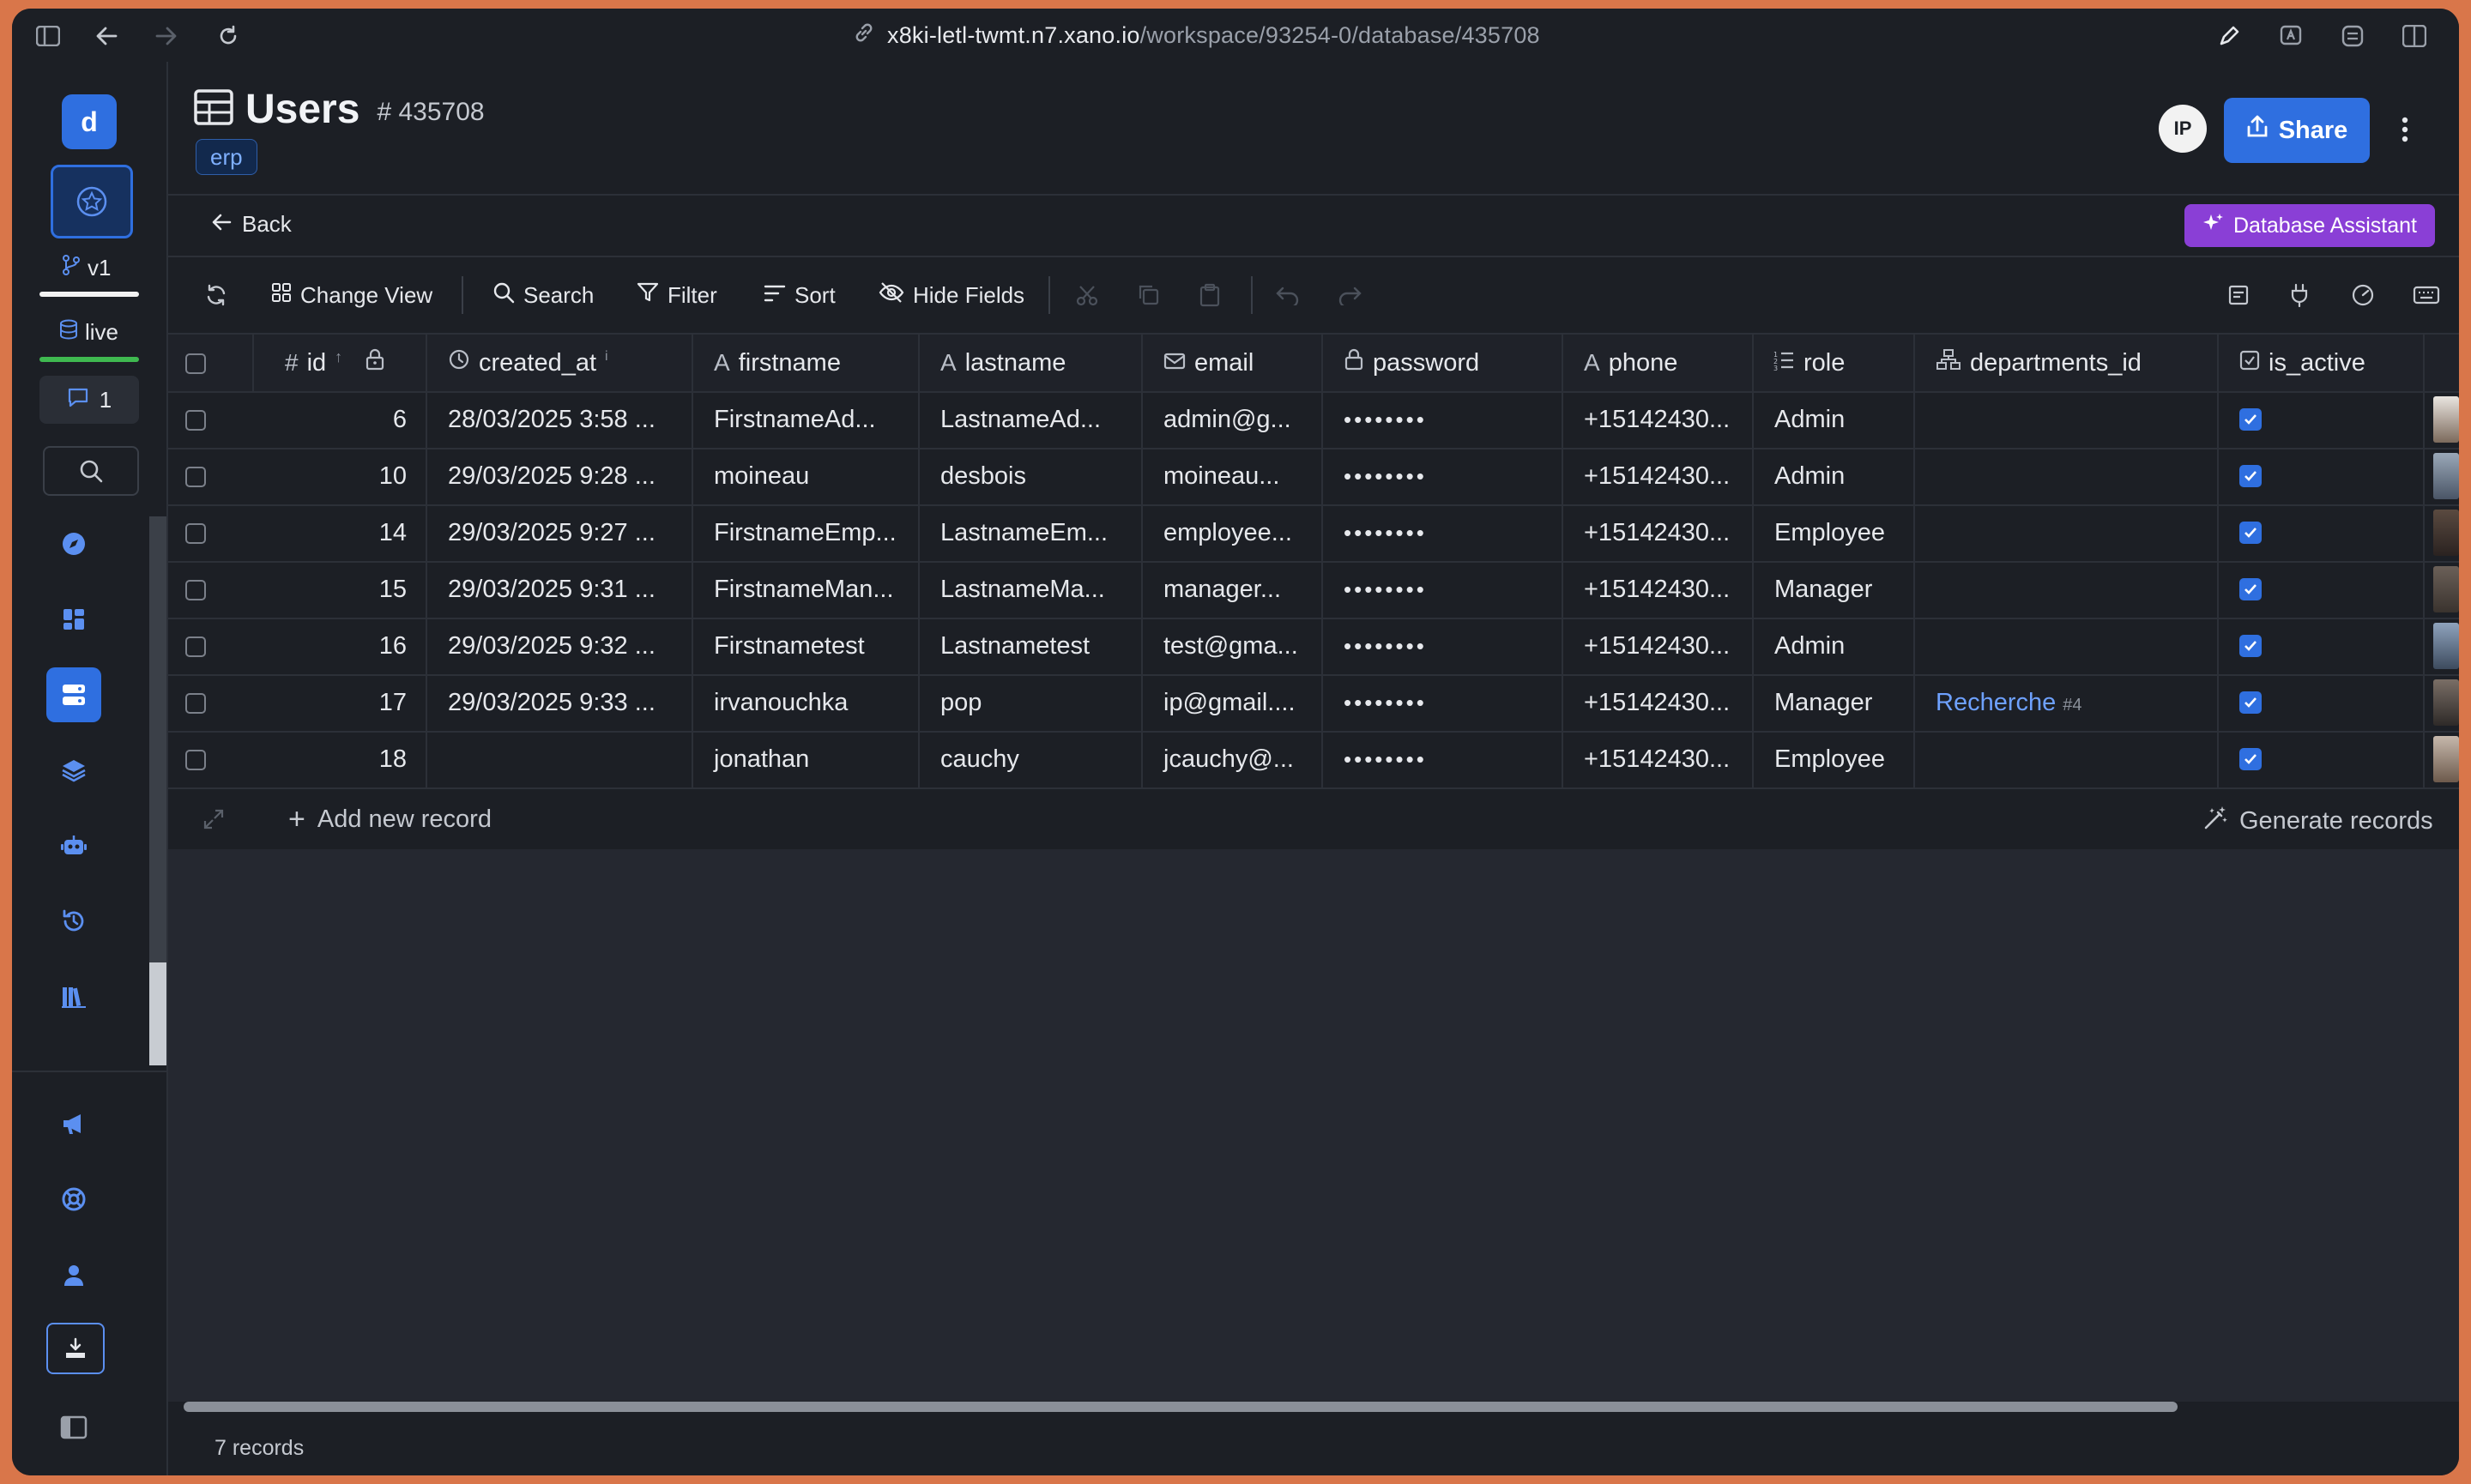 Image resolution: width=2471 pixels, height=1484 pixels. What do you see at coordinates (351, 295) in the screenshot?
I see `change-view-button: Change View` at bounding box center [351, 295].